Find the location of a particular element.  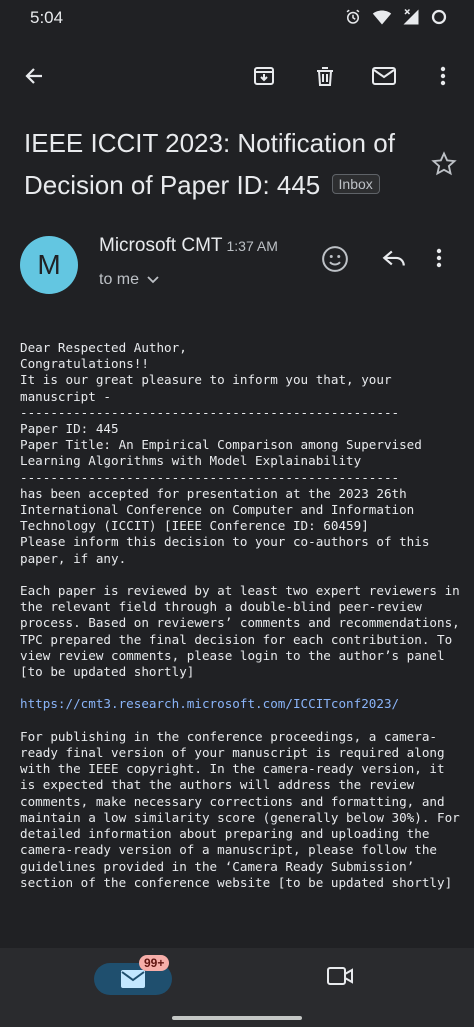

add-reaction-button is located at coordinates (335, 261).